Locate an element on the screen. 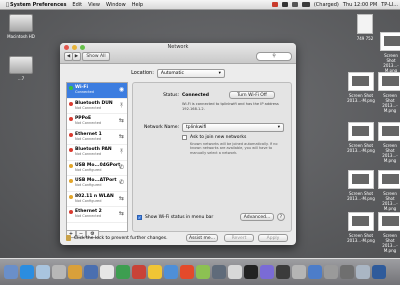 Image resolution: width=400 pixels, height=285 pixels. menu-app-name: System Preferences is located at coordinates (38, 5).